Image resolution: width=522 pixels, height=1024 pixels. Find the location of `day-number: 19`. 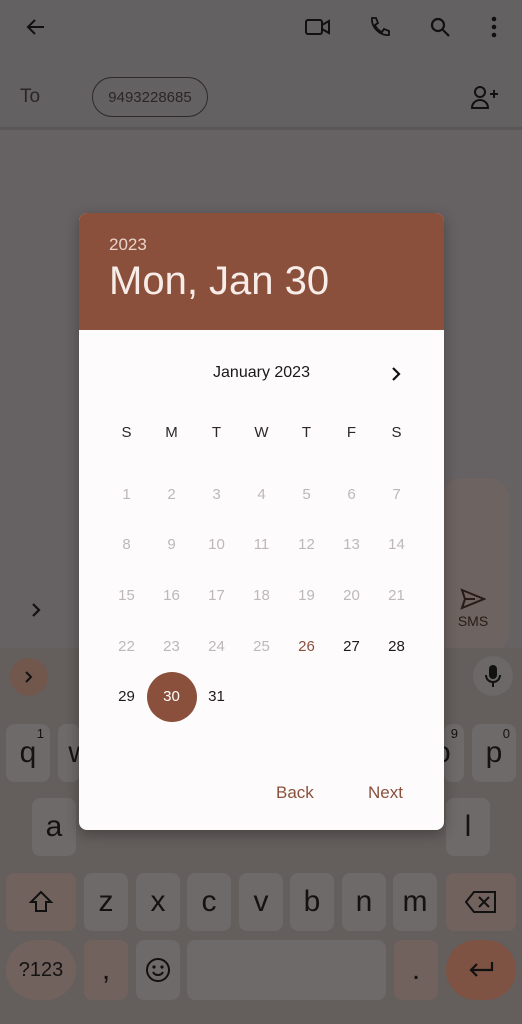

day-number: 19 is located at coordinates (306, 595).